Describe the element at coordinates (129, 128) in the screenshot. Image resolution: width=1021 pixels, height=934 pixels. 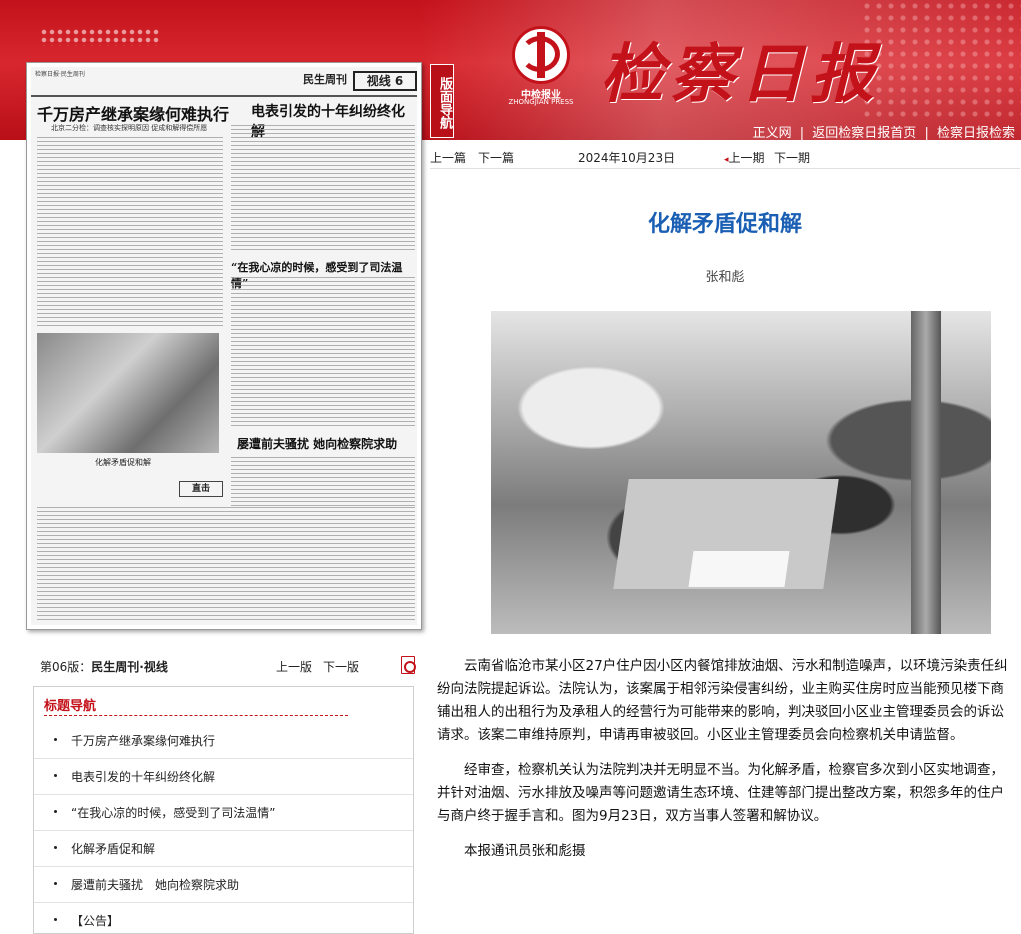
I see `thumb-subheadline-1: 北京二分检：调查核实探明原因 促成和解得偿所愿` at that location.